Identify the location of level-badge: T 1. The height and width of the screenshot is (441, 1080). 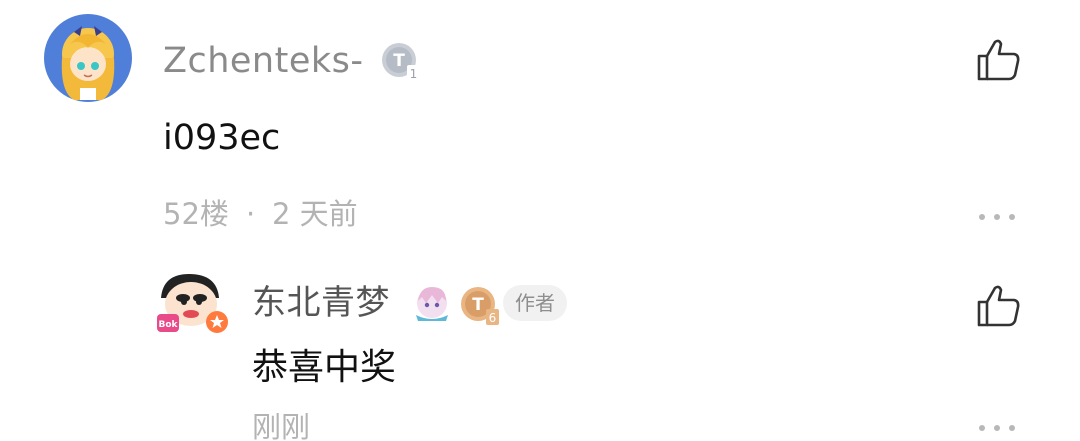
(400, 61).